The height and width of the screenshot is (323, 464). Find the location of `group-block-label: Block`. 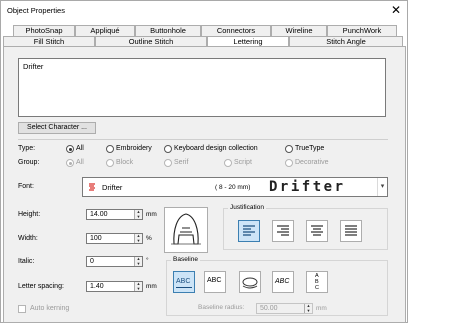

group-block-label: Block is located at coordinates (125, 162).